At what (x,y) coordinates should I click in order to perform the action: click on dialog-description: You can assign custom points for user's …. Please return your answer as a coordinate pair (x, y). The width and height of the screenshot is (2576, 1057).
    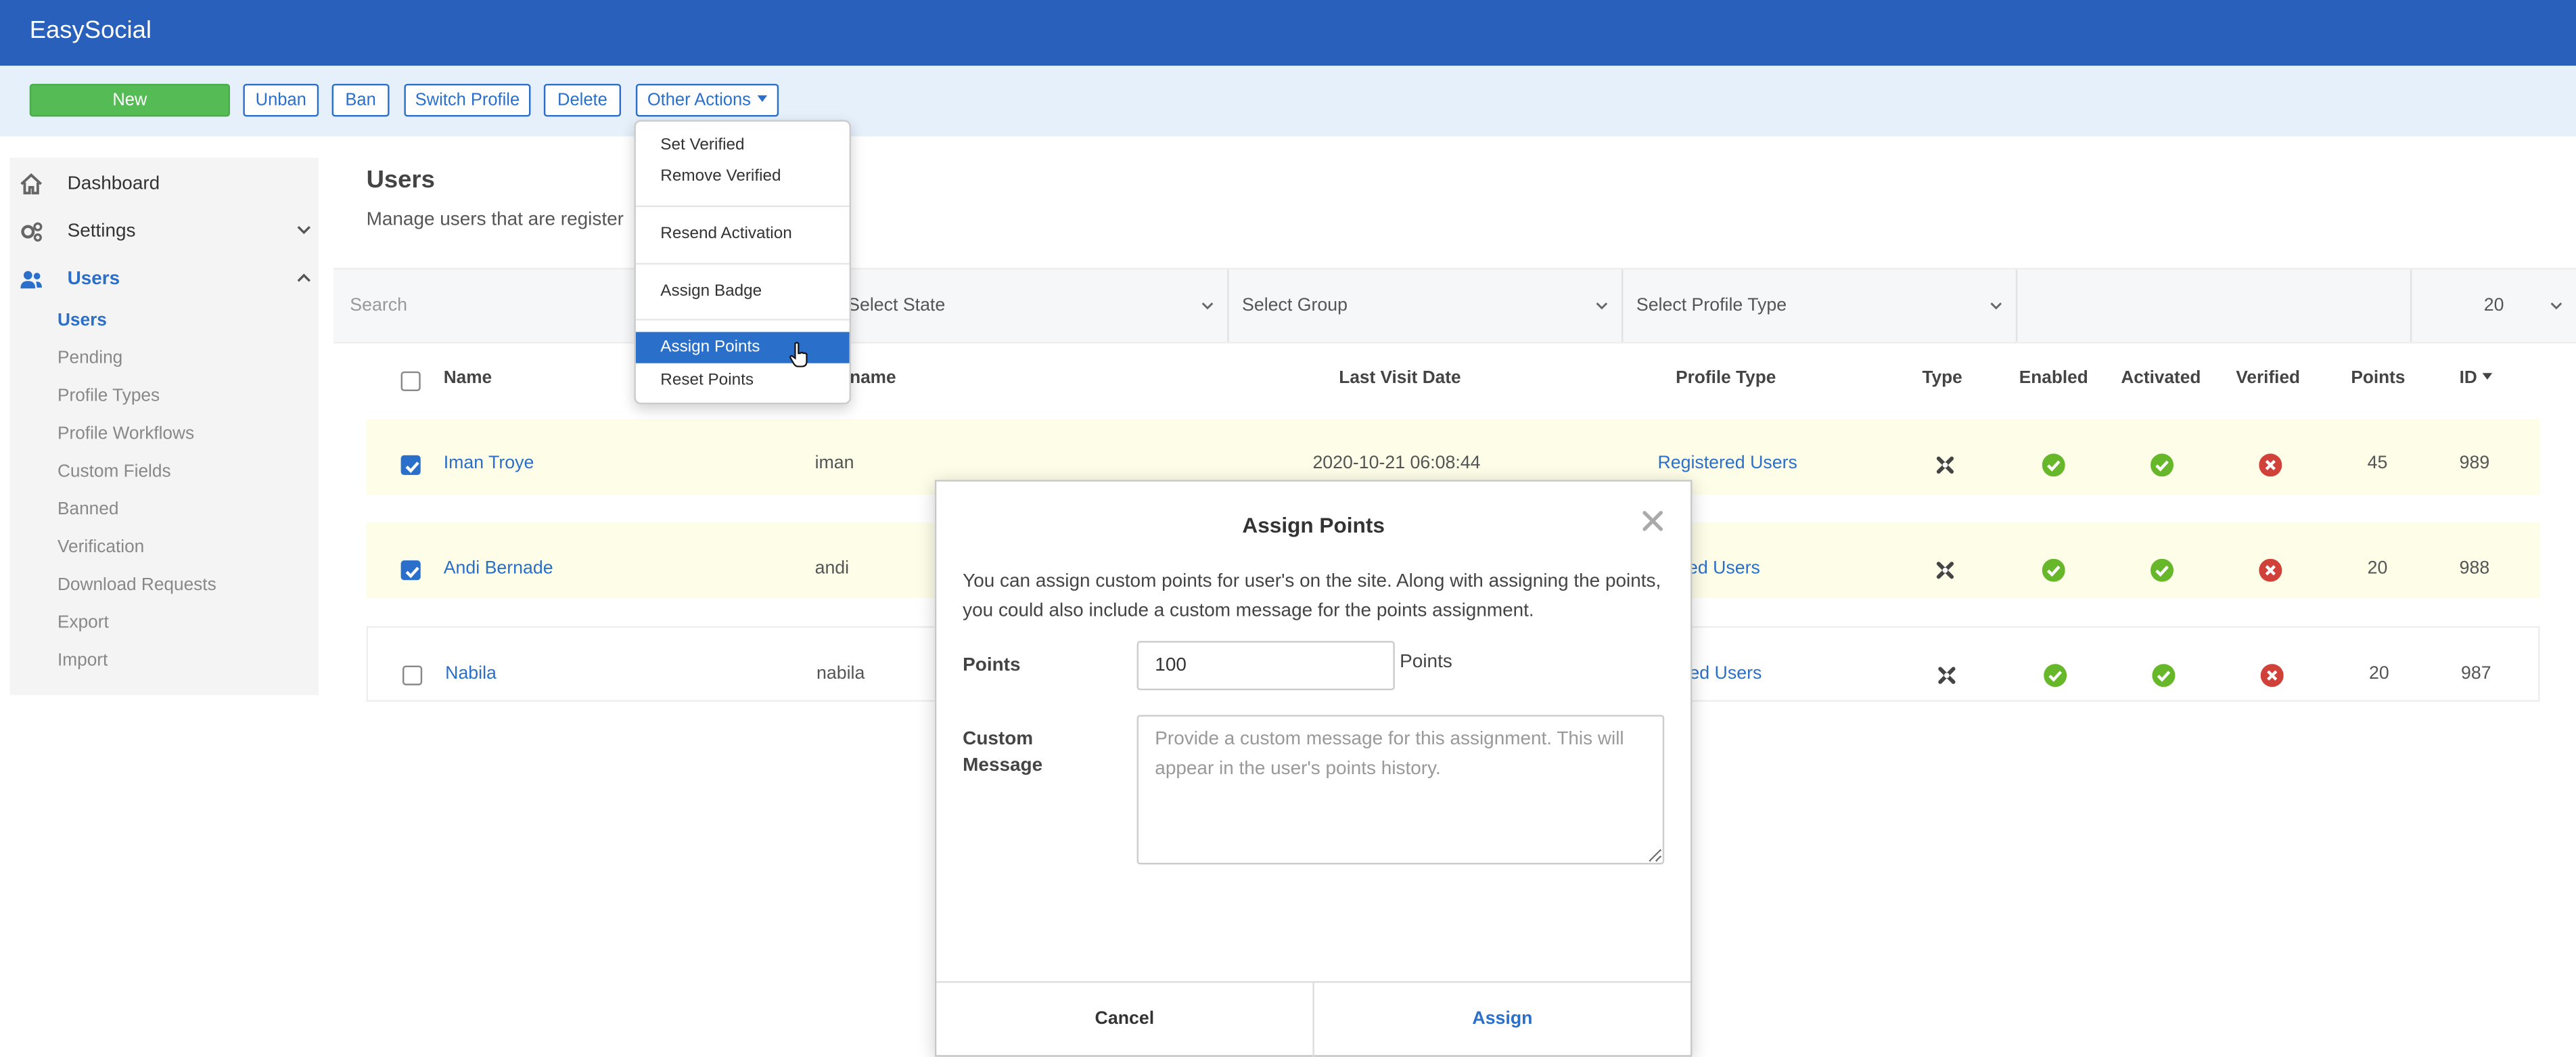
    Looking at the image, I should click on (1312, 597).